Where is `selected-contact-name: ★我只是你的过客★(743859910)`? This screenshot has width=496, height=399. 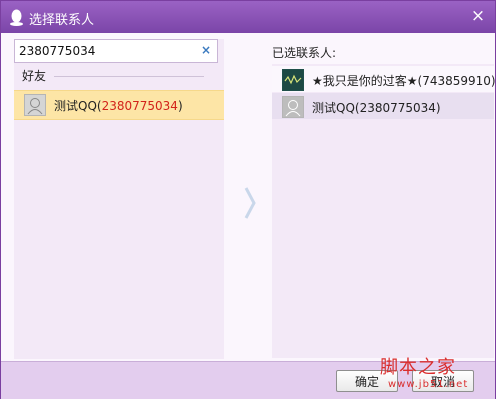
selected-contact-name: ★我只是你的过客★(743859910) is located at coordinates (404, 81).